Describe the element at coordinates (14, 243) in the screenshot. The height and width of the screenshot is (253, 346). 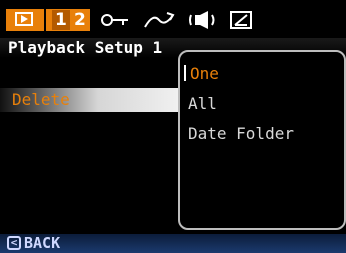
I see `back-key-icon: <` at that location.